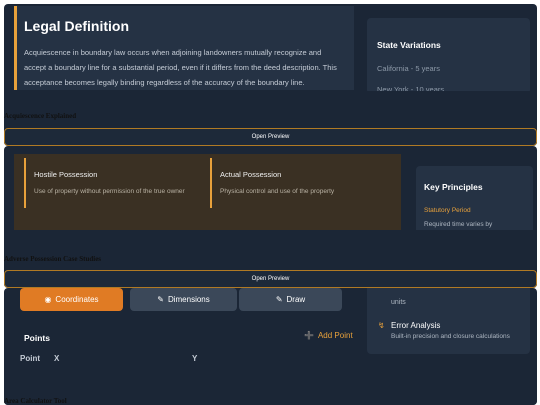 Image resolution: width=540 pixels, height=405 pixels. What do you see at coordinates (296, 299) in the screenshot?
I see `tab-label: Draw` at bounding box center [296, 299].